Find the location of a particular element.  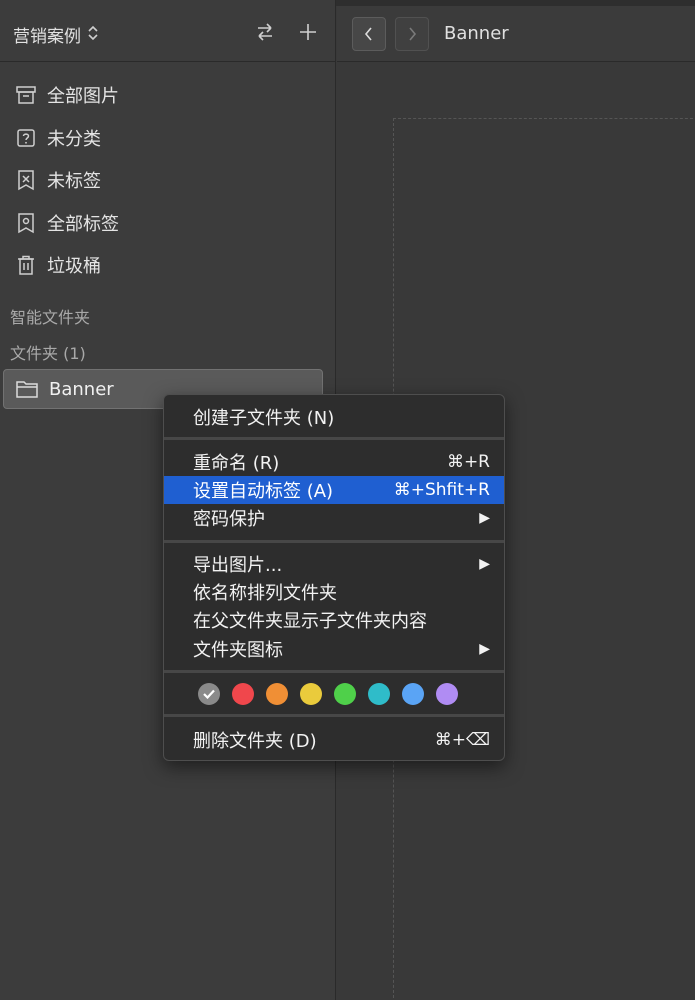

folders-heading: 文件夹 (1) is located at coordinates (48, 352).